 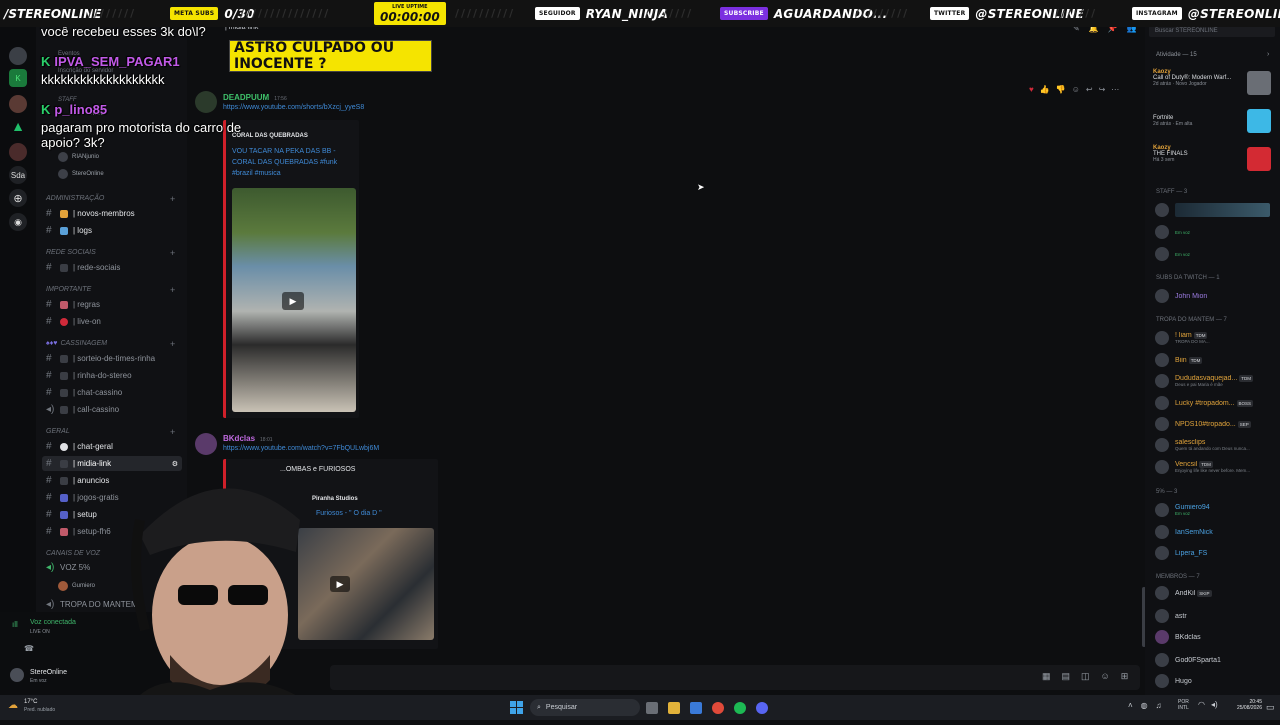 What do you see at coordinates (1183, 705) in the screenshot?
I see `language-indicator: POR INTL` at bounding box center [1183, 705].